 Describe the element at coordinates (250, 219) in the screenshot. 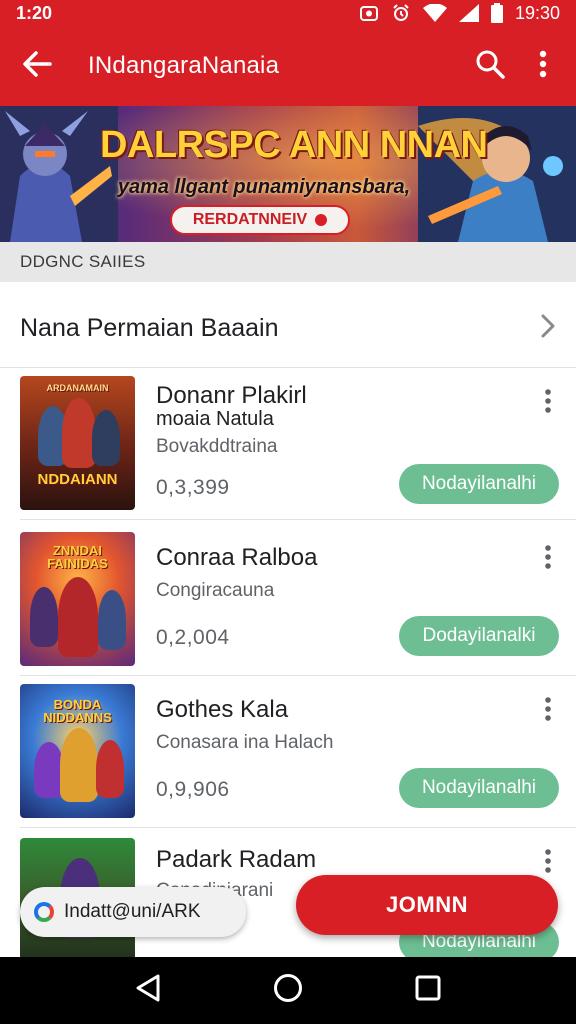

I see `banner-cta-label: RERDATNNEIV` at that location.